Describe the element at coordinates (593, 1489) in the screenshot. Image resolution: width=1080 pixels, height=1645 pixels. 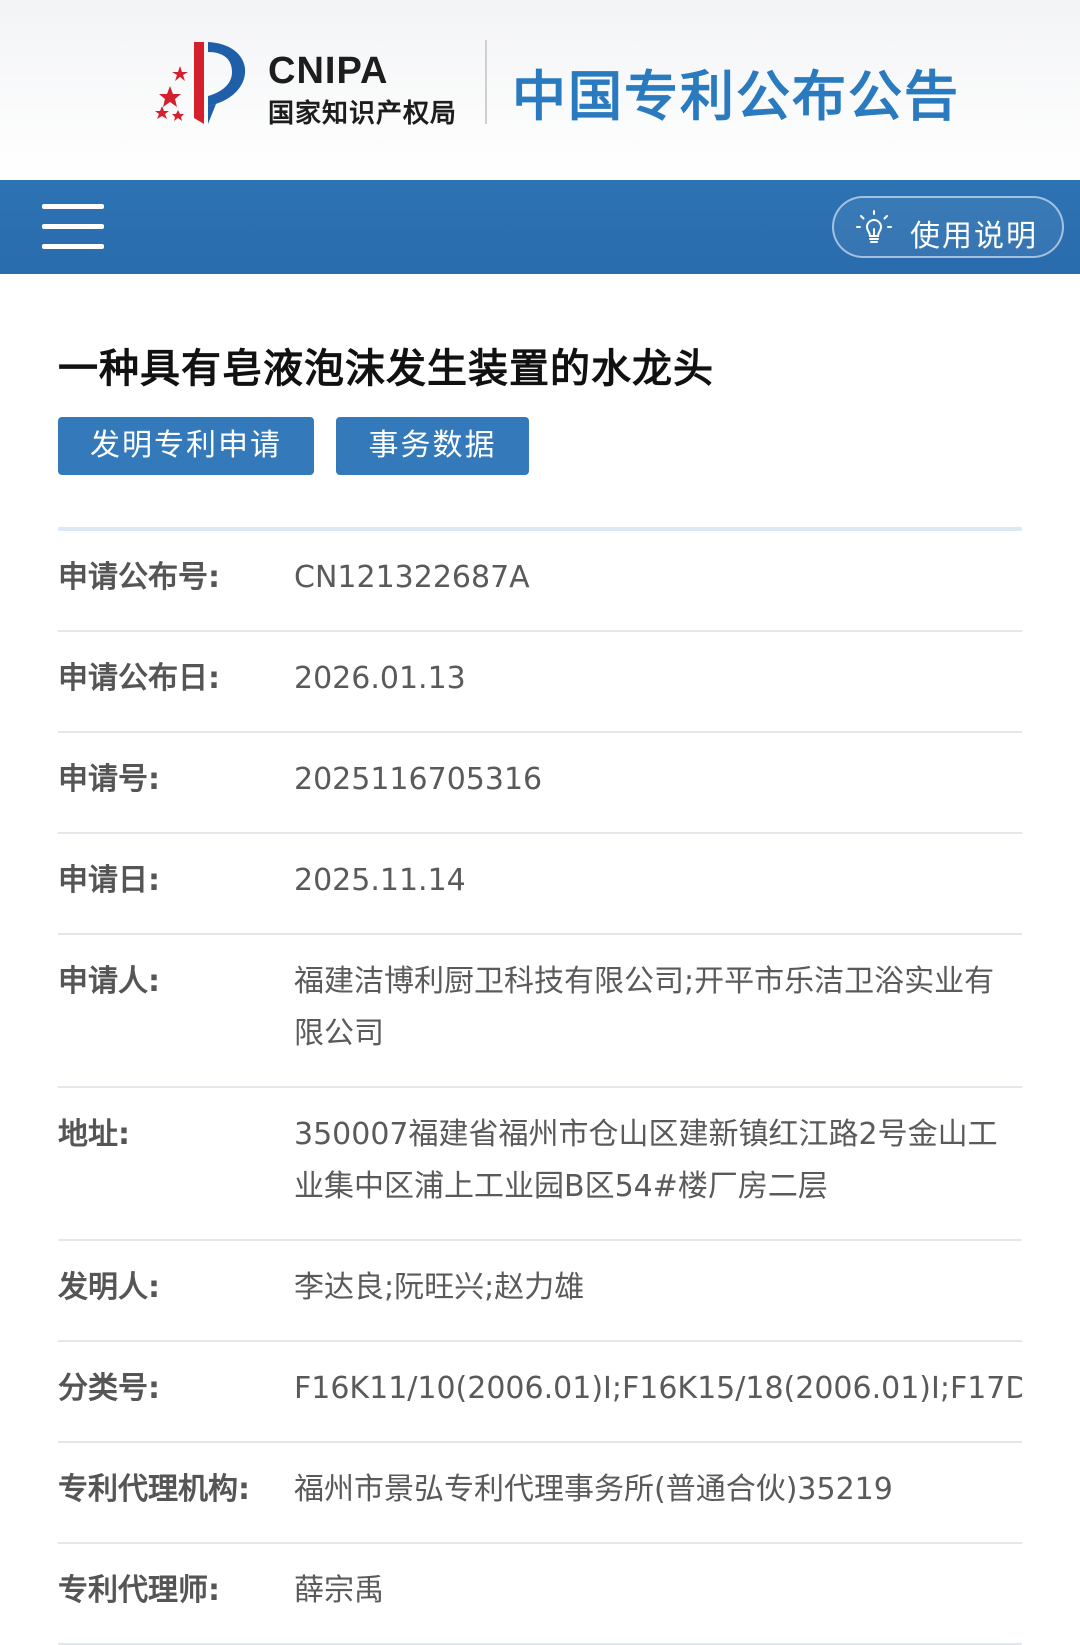
I see `info-value: 福州市景弘专利代理事务所(普通合伙)35219` at that location.